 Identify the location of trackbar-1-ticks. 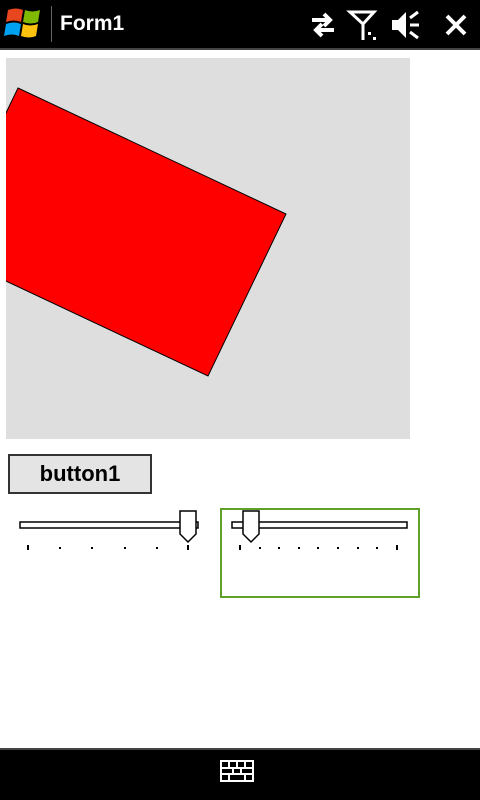
(108, 547).